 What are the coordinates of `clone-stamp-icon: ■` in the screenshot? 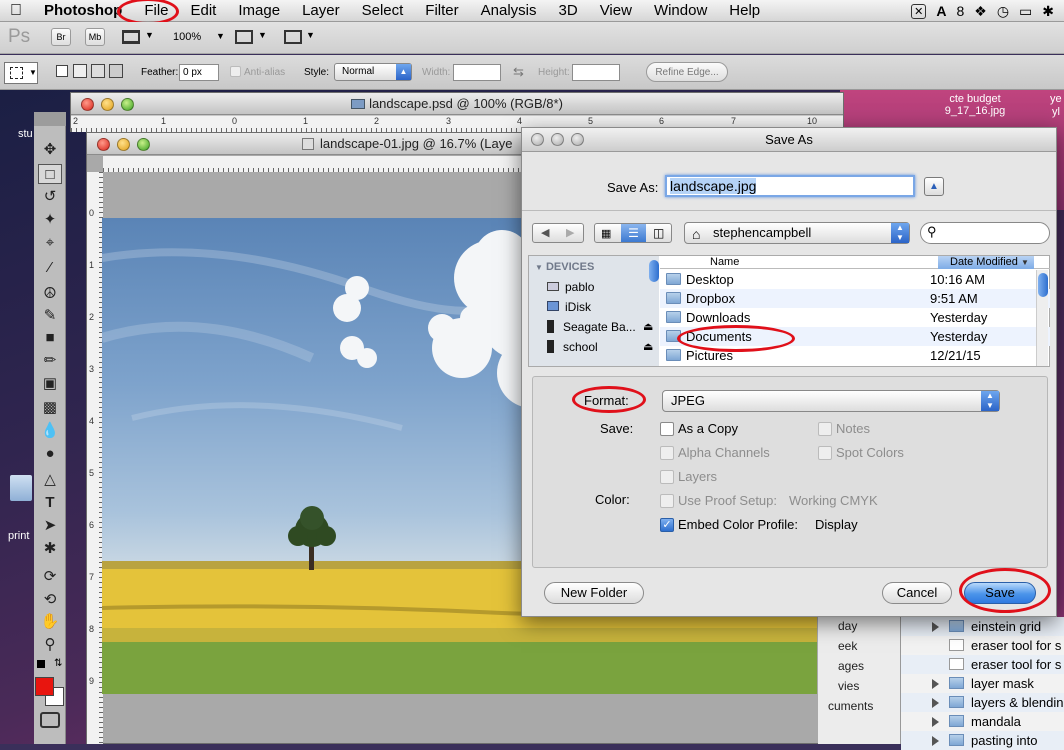 It's located at (50, 338).